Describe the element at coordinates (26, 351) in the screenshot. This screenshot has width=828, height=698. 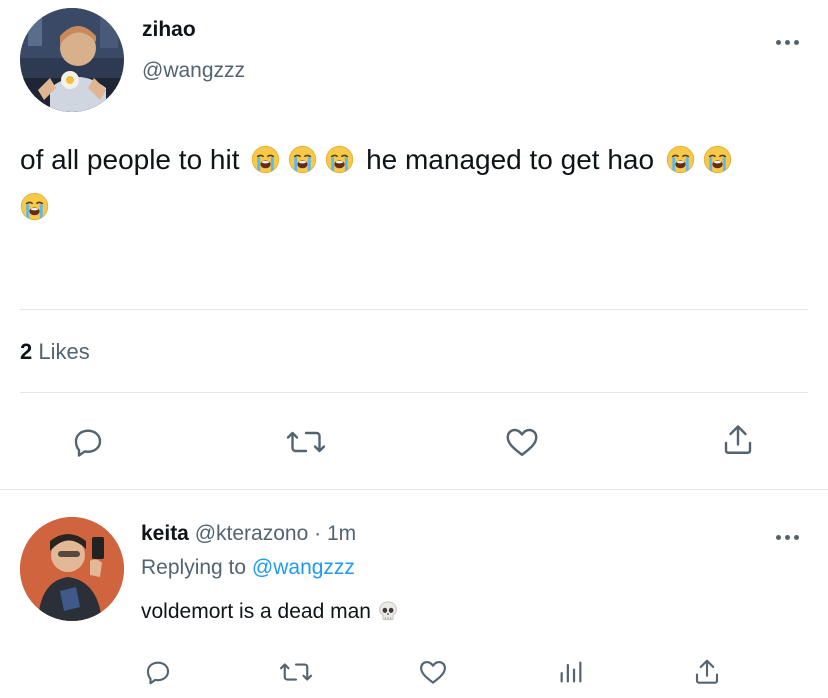
I see `likes-number: 2` at that location.